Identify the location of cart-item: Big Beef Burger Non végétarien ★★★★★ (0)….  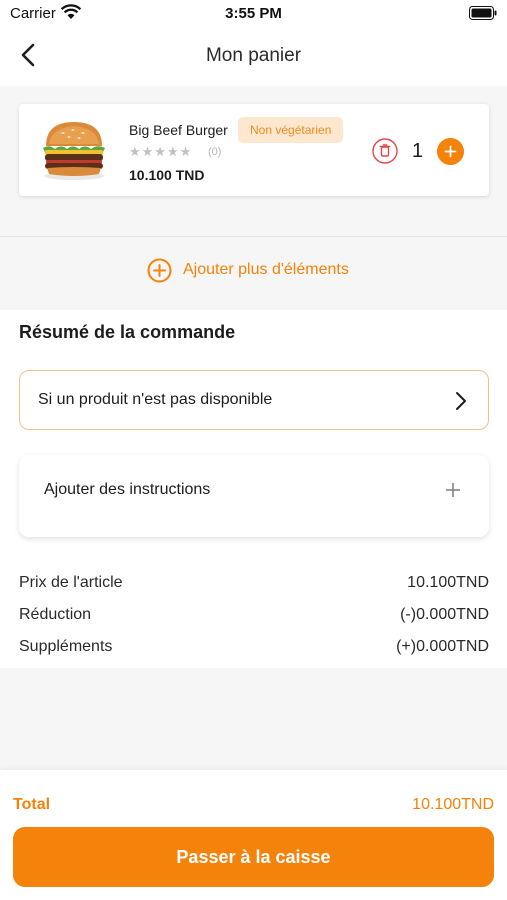
(254, 150).